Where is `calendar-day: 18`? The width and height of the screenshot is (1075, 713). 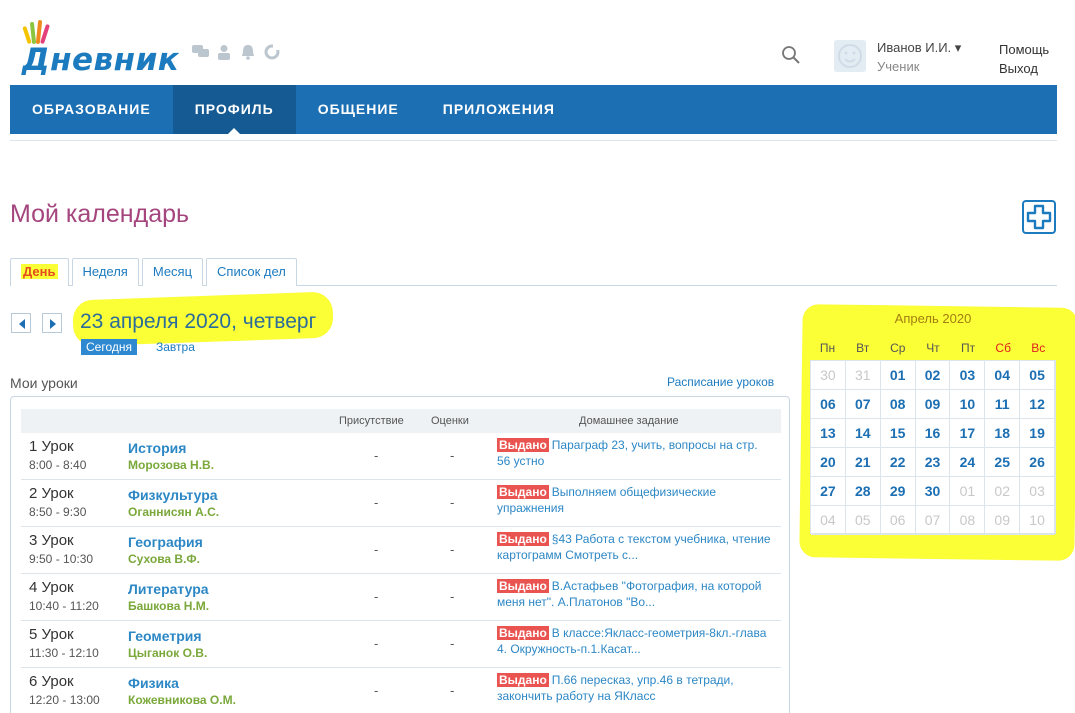
calendar-day: 18 is located at coordinates (1003, 433).